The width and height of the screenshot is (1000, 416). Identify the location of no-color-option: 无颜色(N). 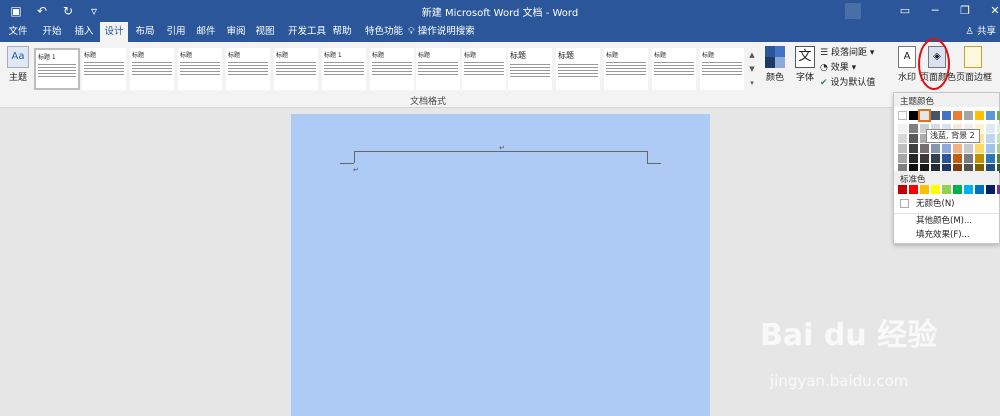
(946, 204).